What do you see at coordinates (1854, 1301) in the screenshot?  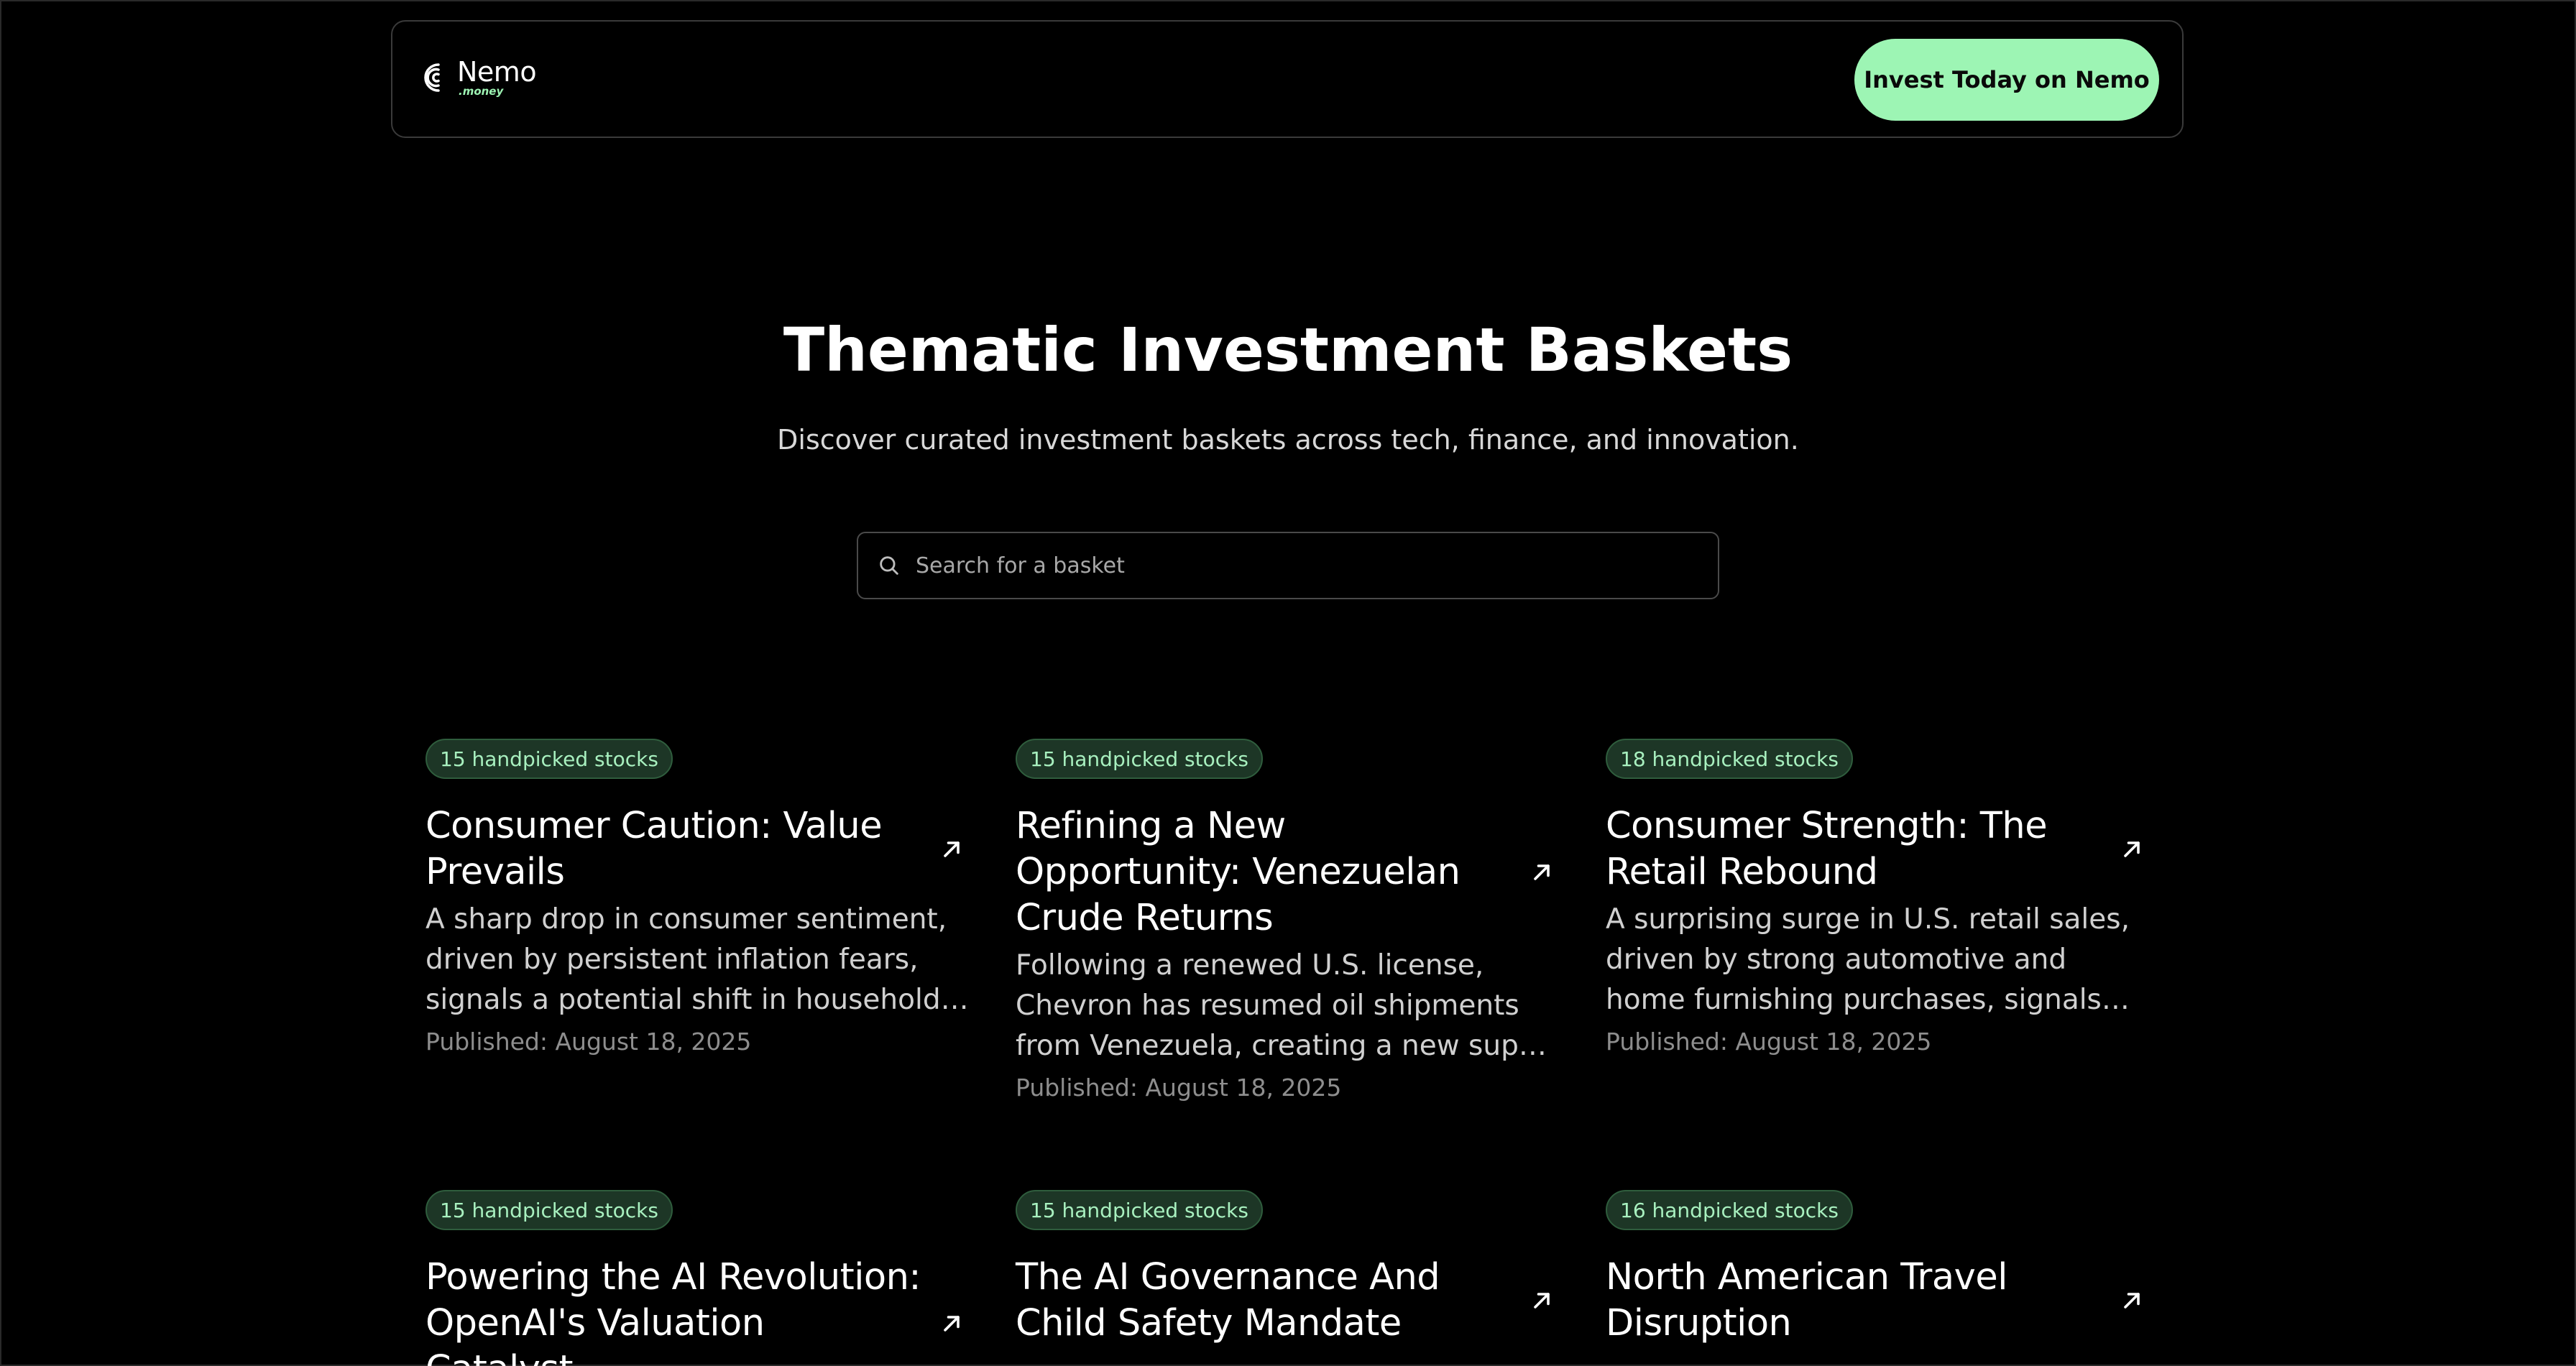 I see `card-title: North American Travel Disruption` at bounding box center [1854, 1301].